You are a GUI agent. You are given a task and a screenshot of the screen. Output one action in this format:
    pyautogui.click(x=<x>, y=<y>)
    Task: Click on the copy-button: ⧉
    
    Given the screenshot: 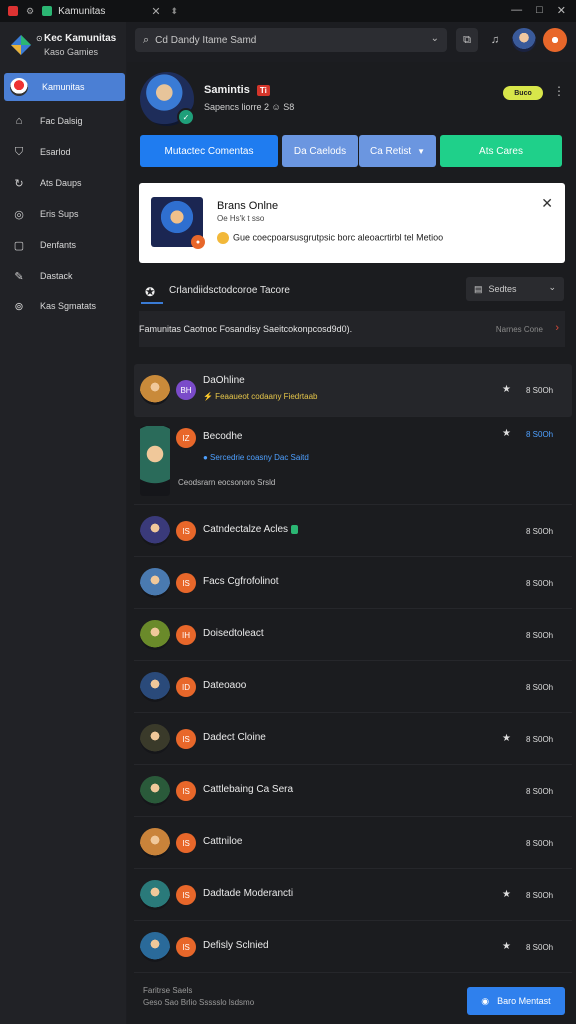 What is the action you would take?
    pyautogui.click(x=467, y=40)
    